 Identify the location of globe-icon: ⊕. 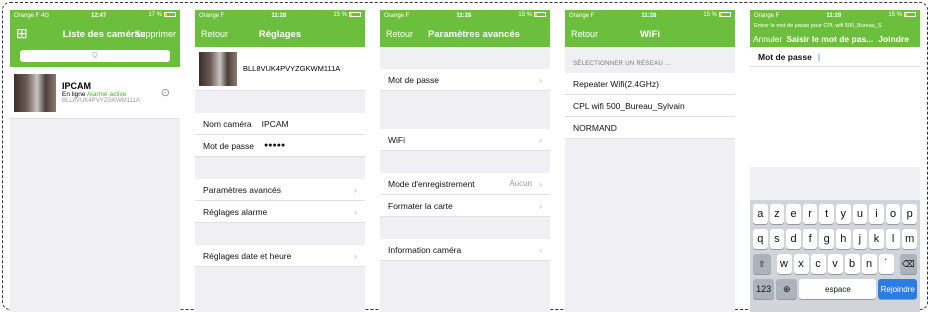
(787, 289).